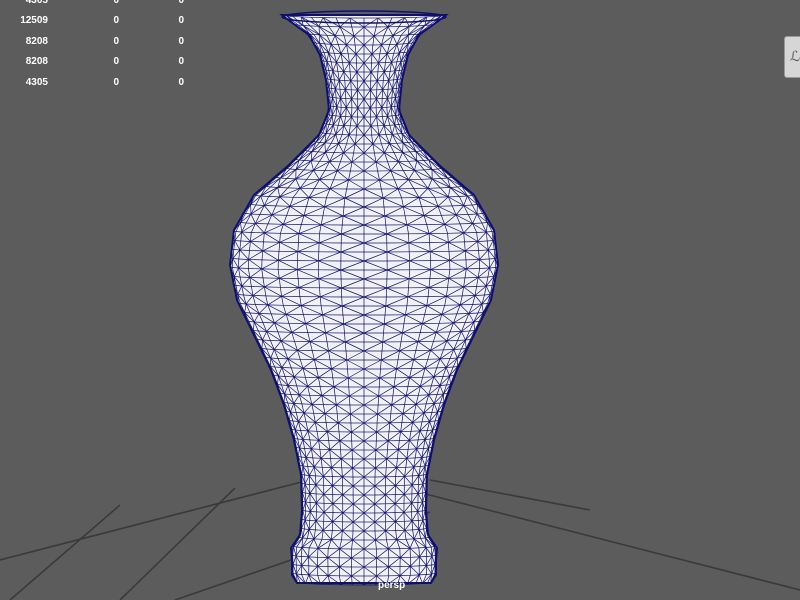 This screenshot has height=600, width=800. What do you see at coordinates (34, 21) in the screenshot?
I see `hud-value: 12509` at bounding box center [34, 21].